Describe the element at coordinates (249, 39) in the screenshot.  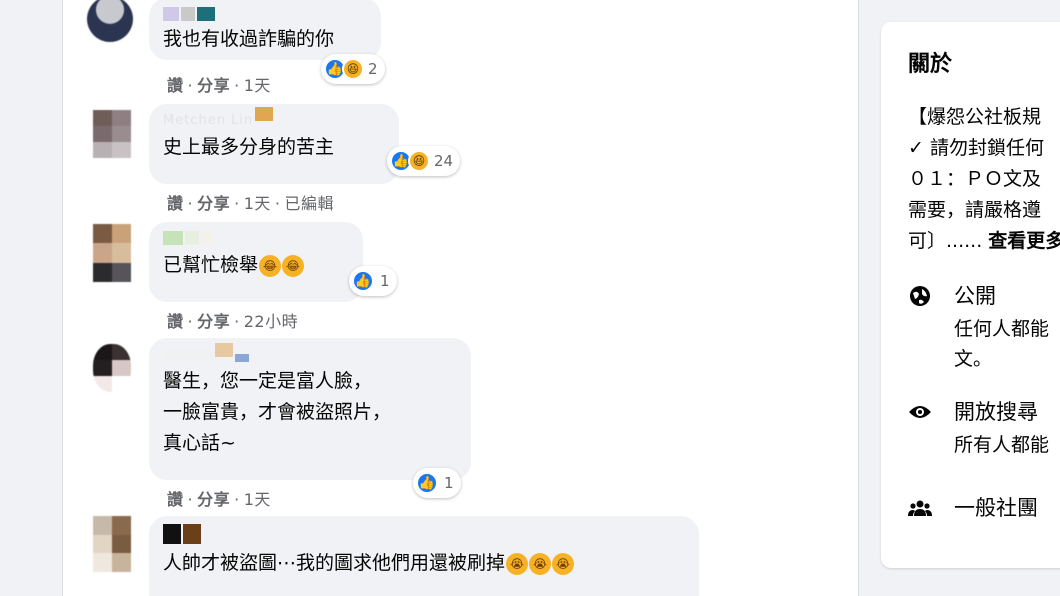
I see `comment-text: 我也有收過詐騙的你` at that location.